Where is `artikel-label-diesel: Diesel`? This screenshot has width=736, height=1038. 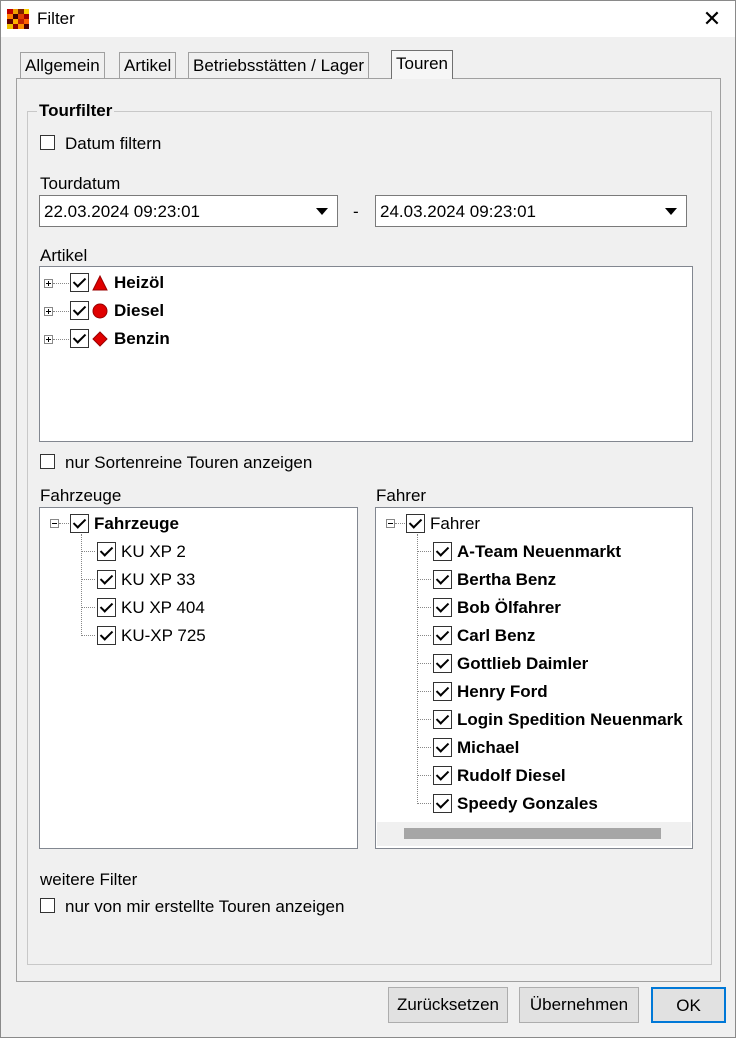 artikel-label-diesel: Diesel is located at coordinates (139, 310).